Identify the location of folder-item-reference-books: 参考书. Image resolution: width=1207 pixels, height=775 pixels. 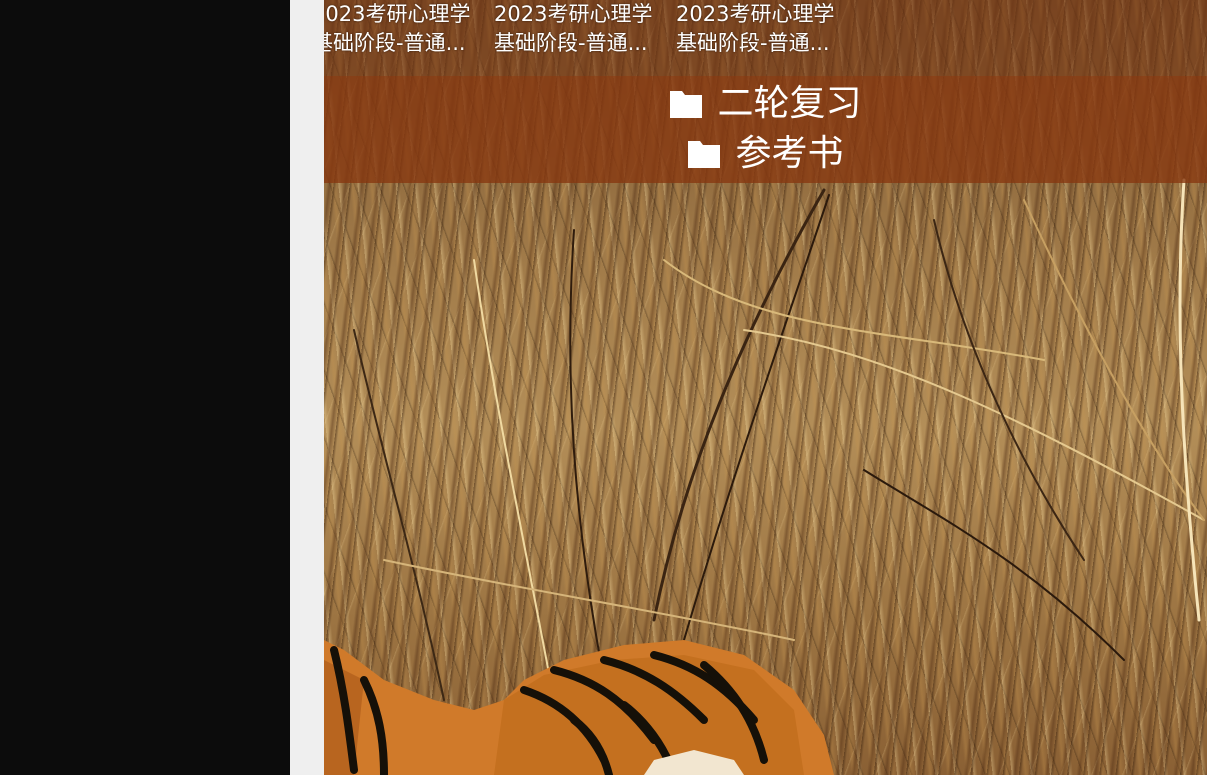
(765, 154).